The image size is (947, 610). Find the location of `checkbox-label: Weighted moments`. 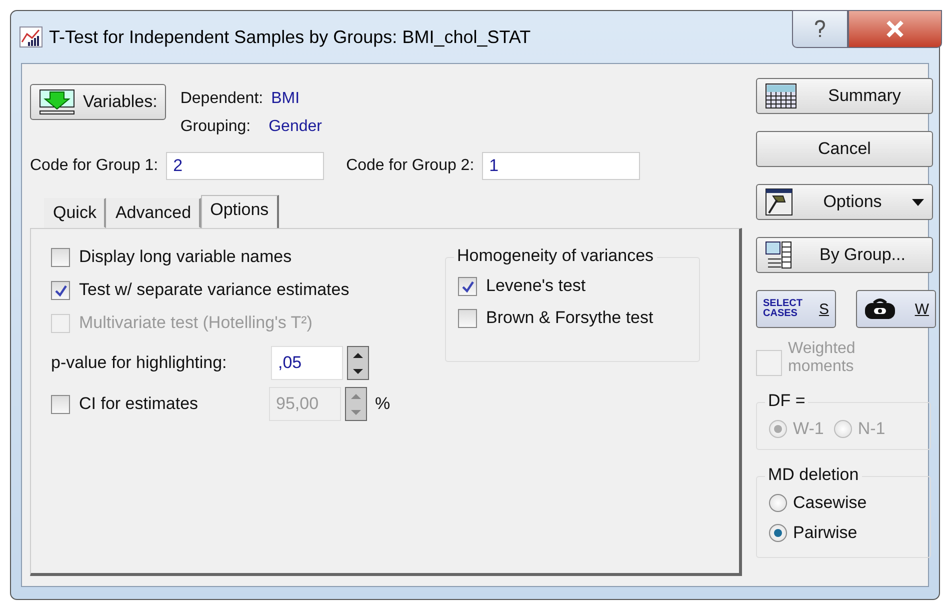

checkbox-label: Weighted moments is located at coordinates (822, 358).